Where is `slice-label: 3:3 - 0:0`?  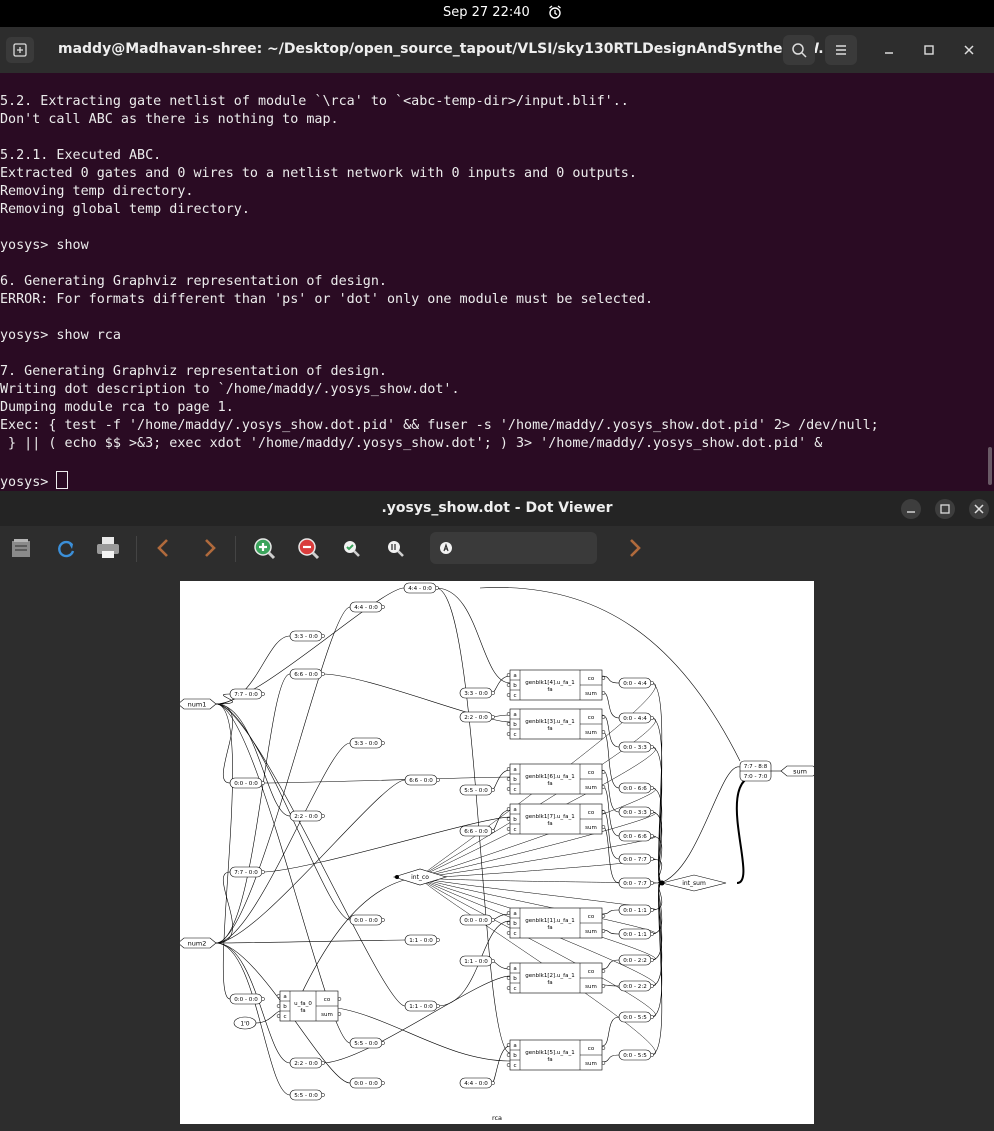
slice-label: 3:3 - 0:0 is located at coordinates (476, 694).